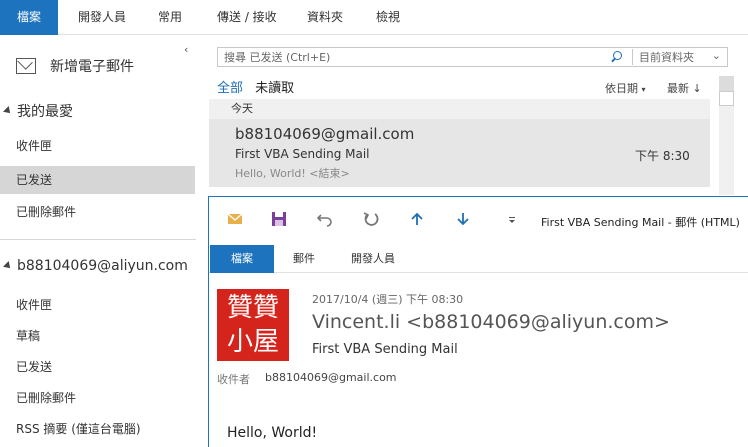 This screenshot has height=447, width=748. Describe the element at coordinates (304, 259) in the screenshot. I see `tab-message: 郵件` at that location.